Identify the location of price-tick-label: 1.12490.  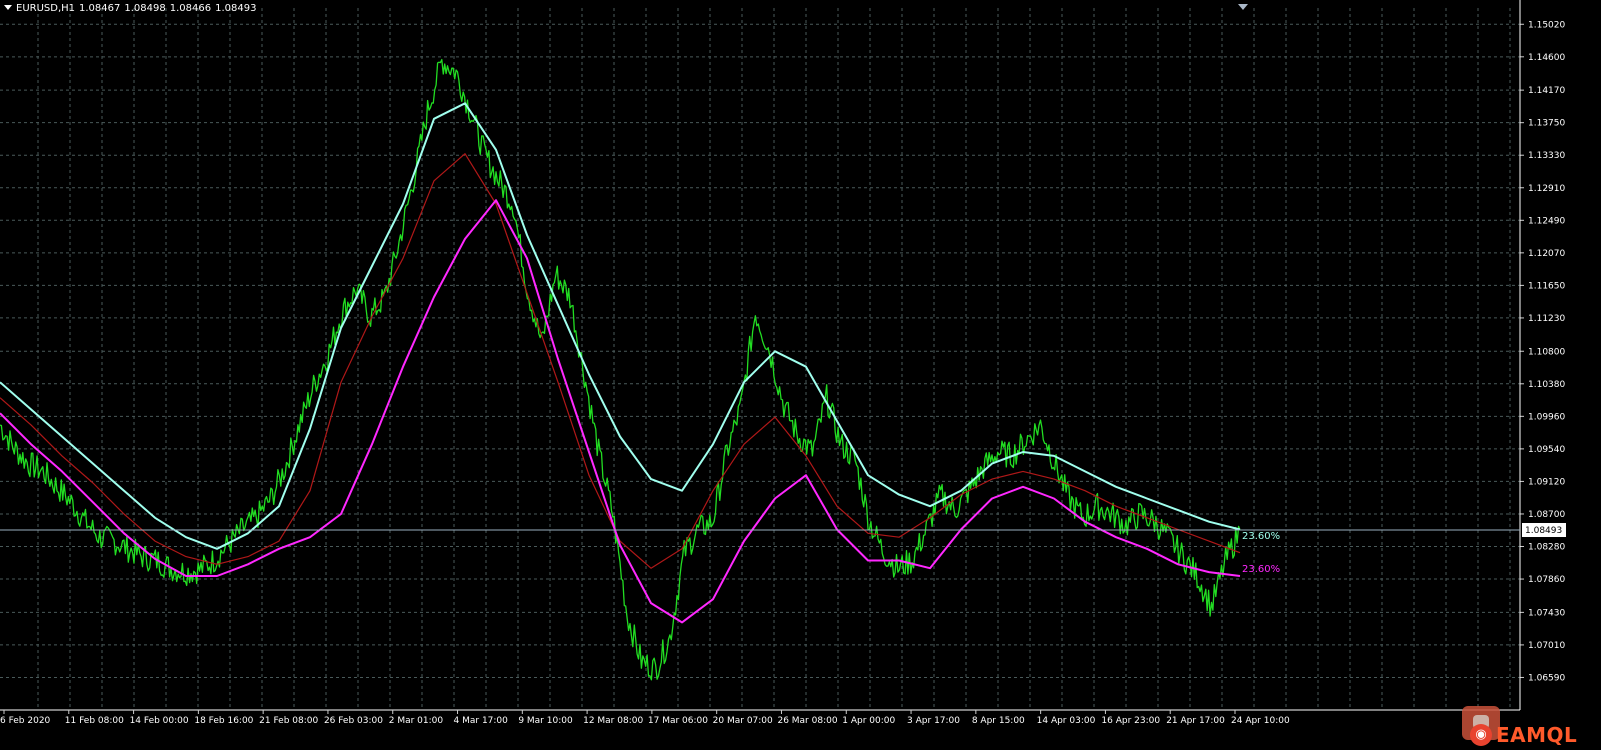
(1546, 221).